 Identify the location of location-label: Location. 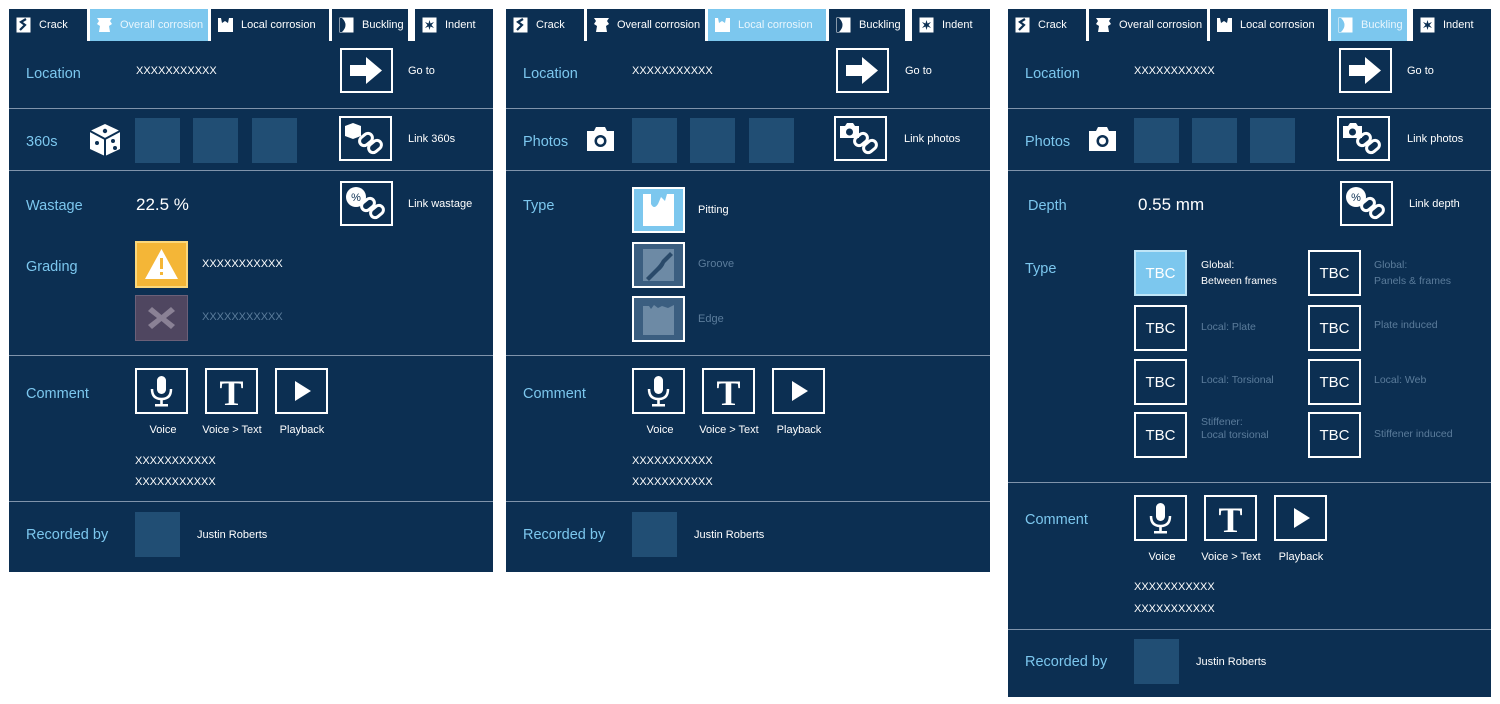
(53, 74).